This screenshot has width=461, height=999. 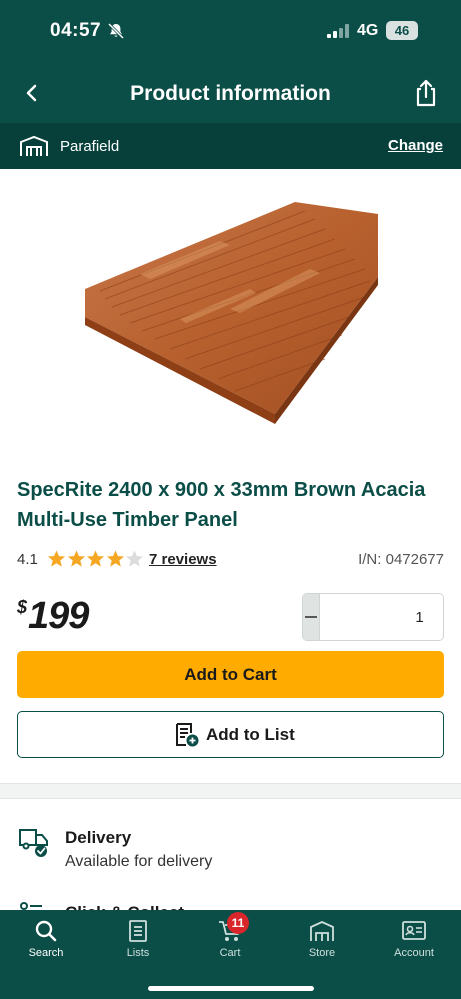 I want to click on home-indicator, so click(x=231, y=988).